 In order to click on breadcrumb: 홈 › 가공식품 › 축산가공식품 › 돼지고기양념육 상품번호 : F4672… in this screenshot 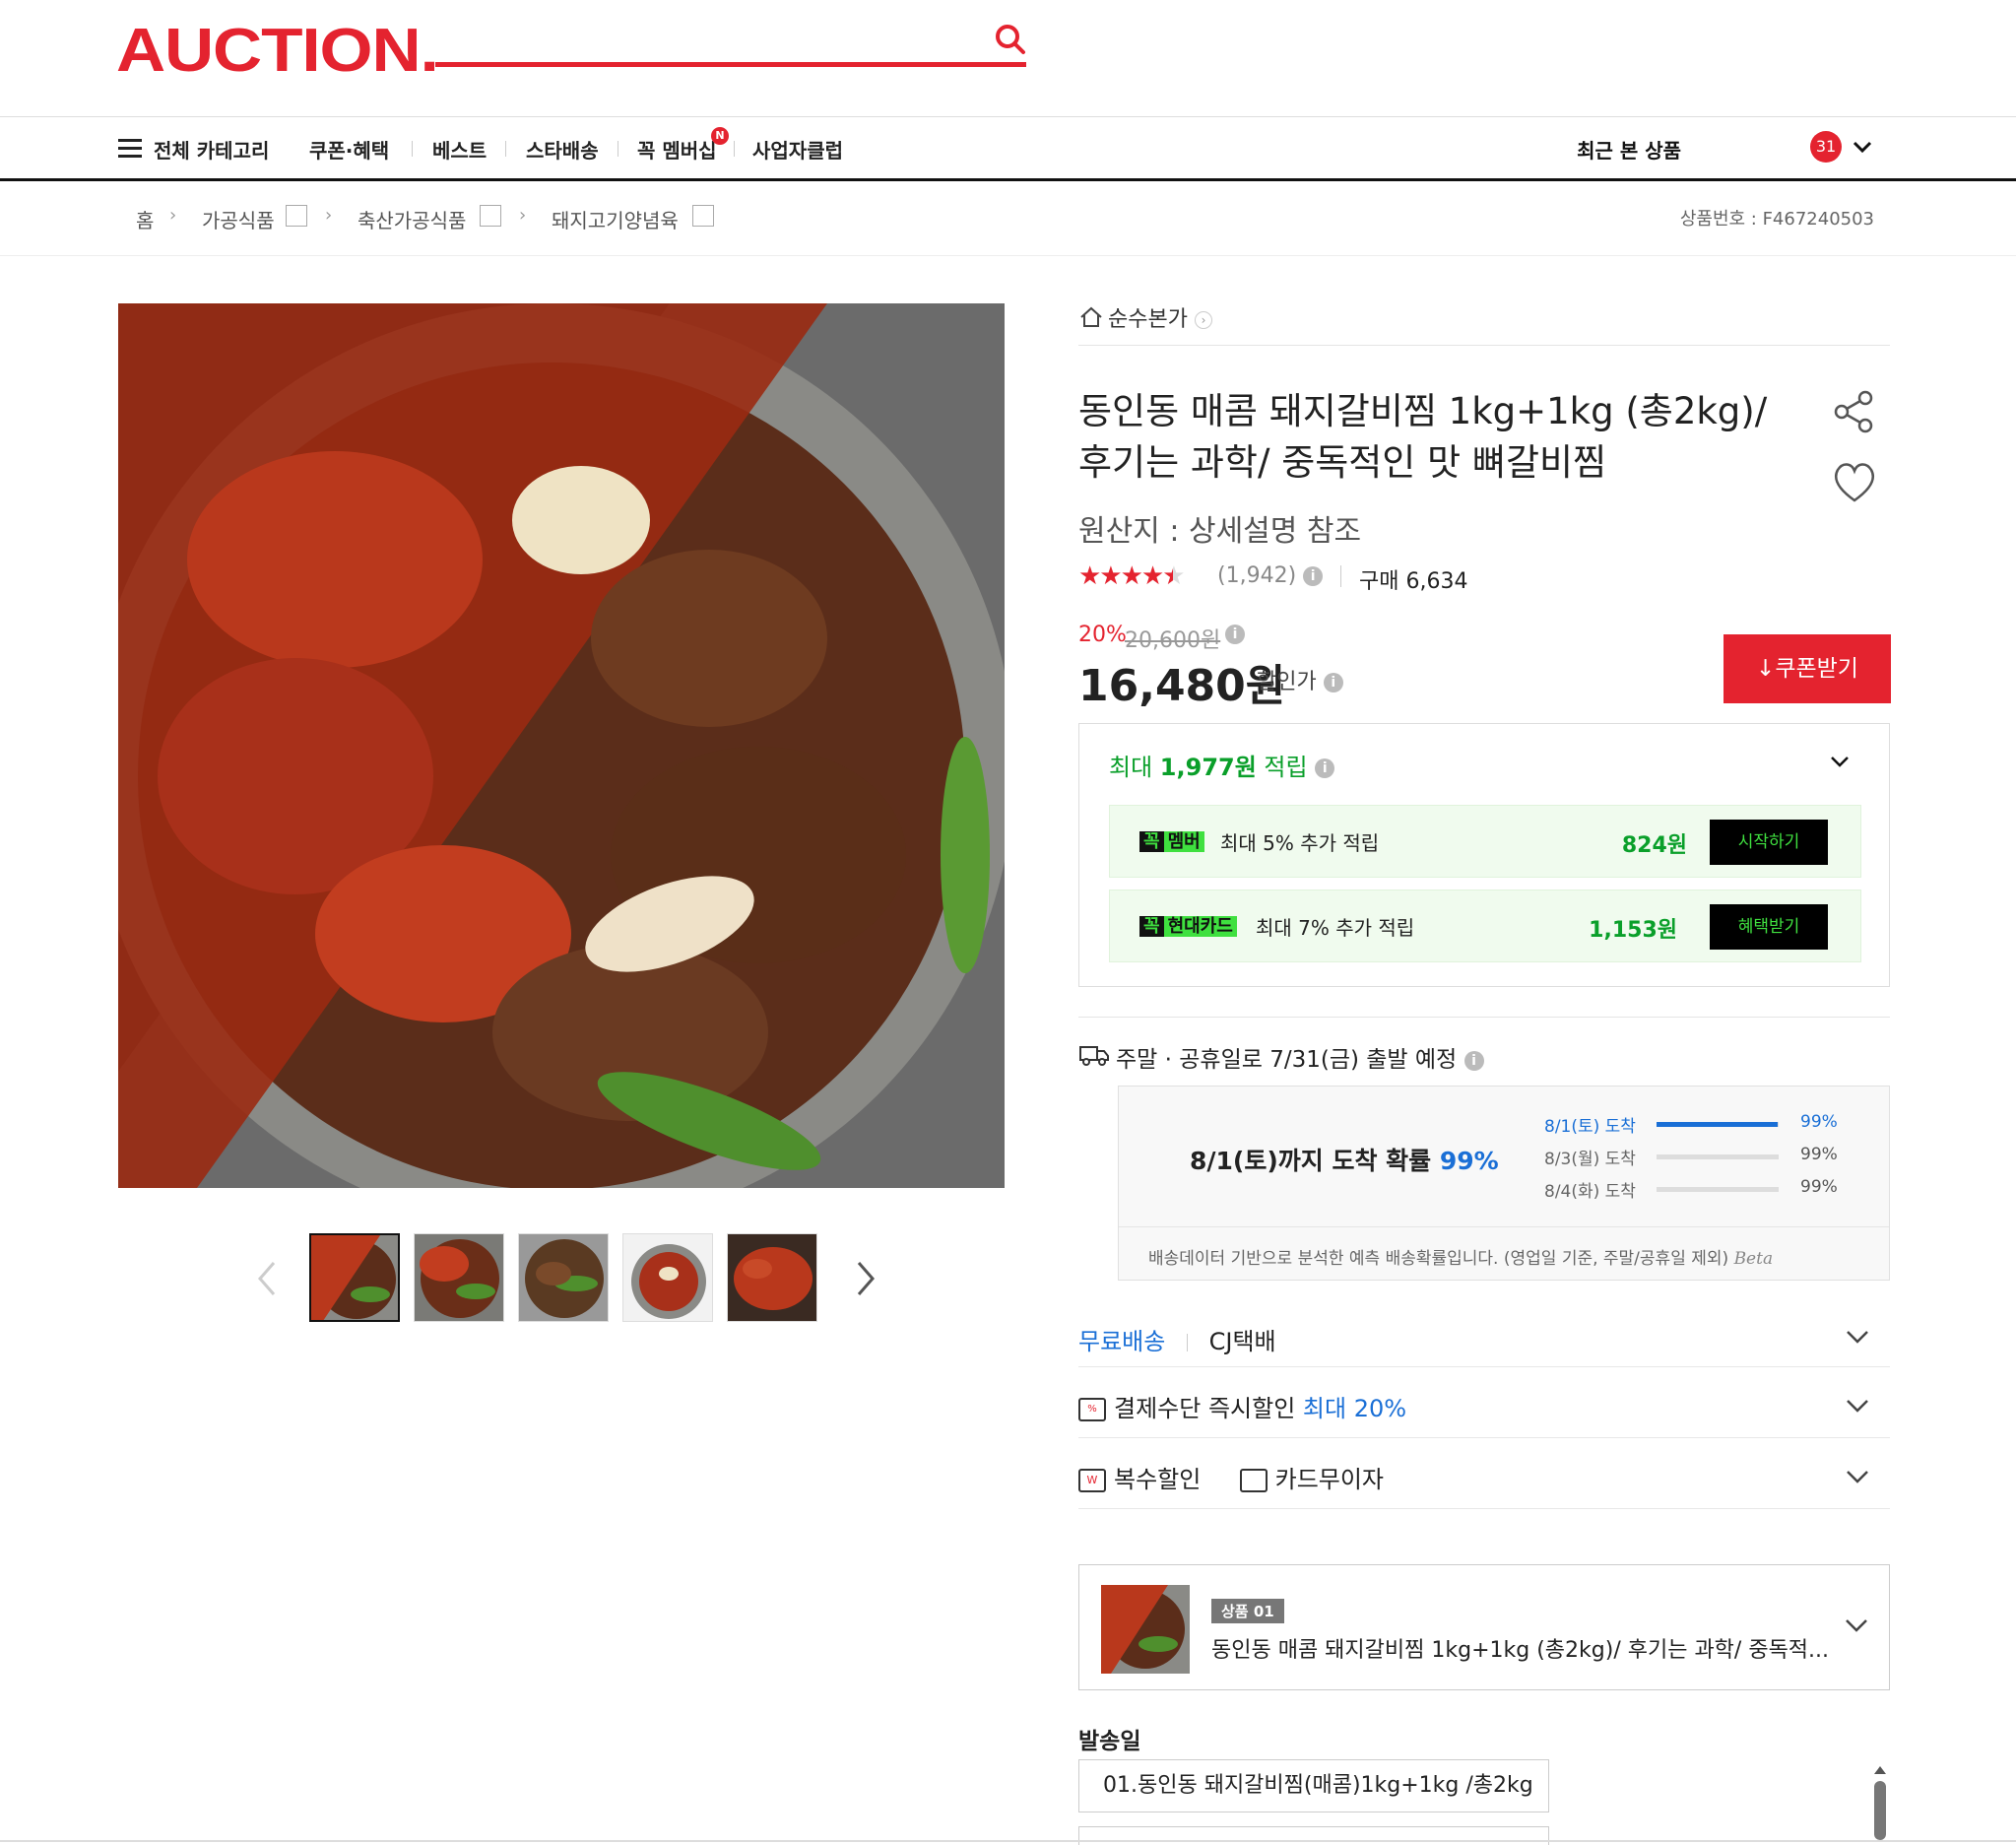, I will do `click(1008, 218)`.